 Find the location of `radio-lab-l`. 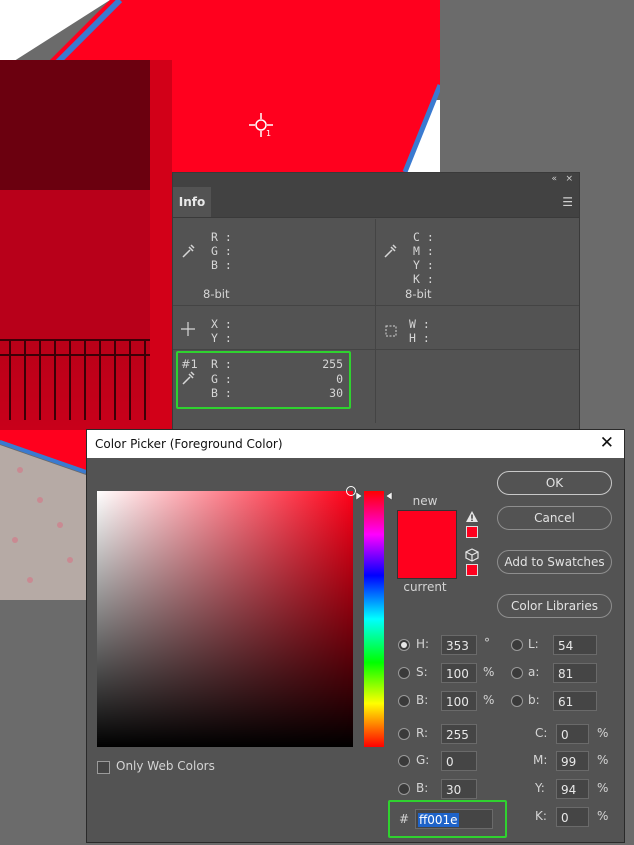

radio-lab-l is located at coordinates (517, 645).